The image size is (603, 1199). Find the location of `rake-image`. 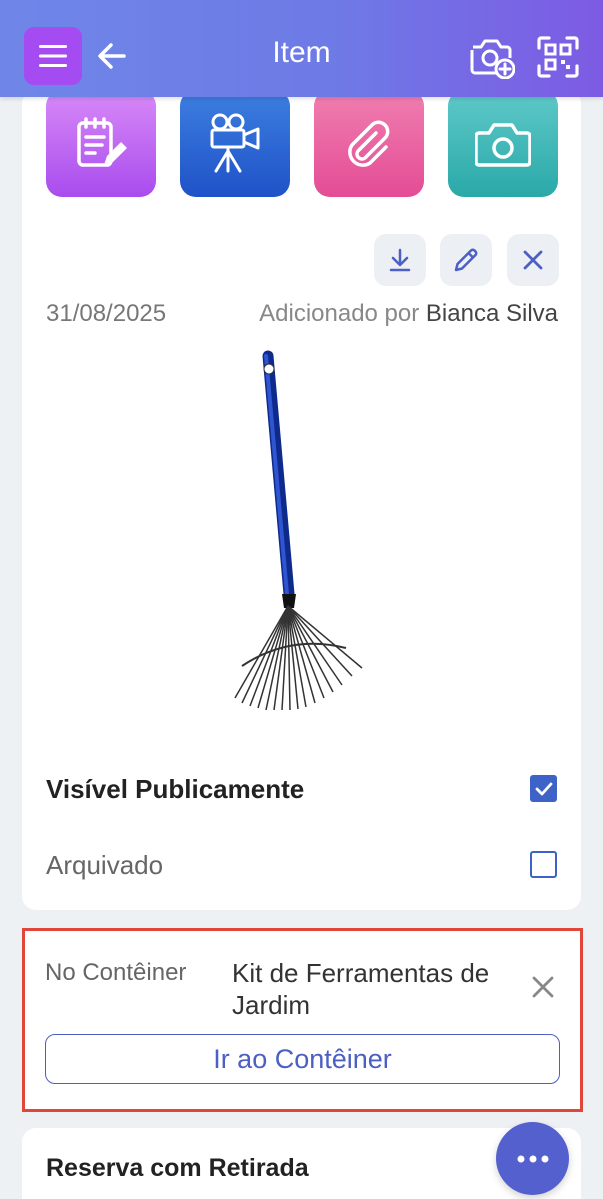

rake-image is located at coordinates (298, 530).